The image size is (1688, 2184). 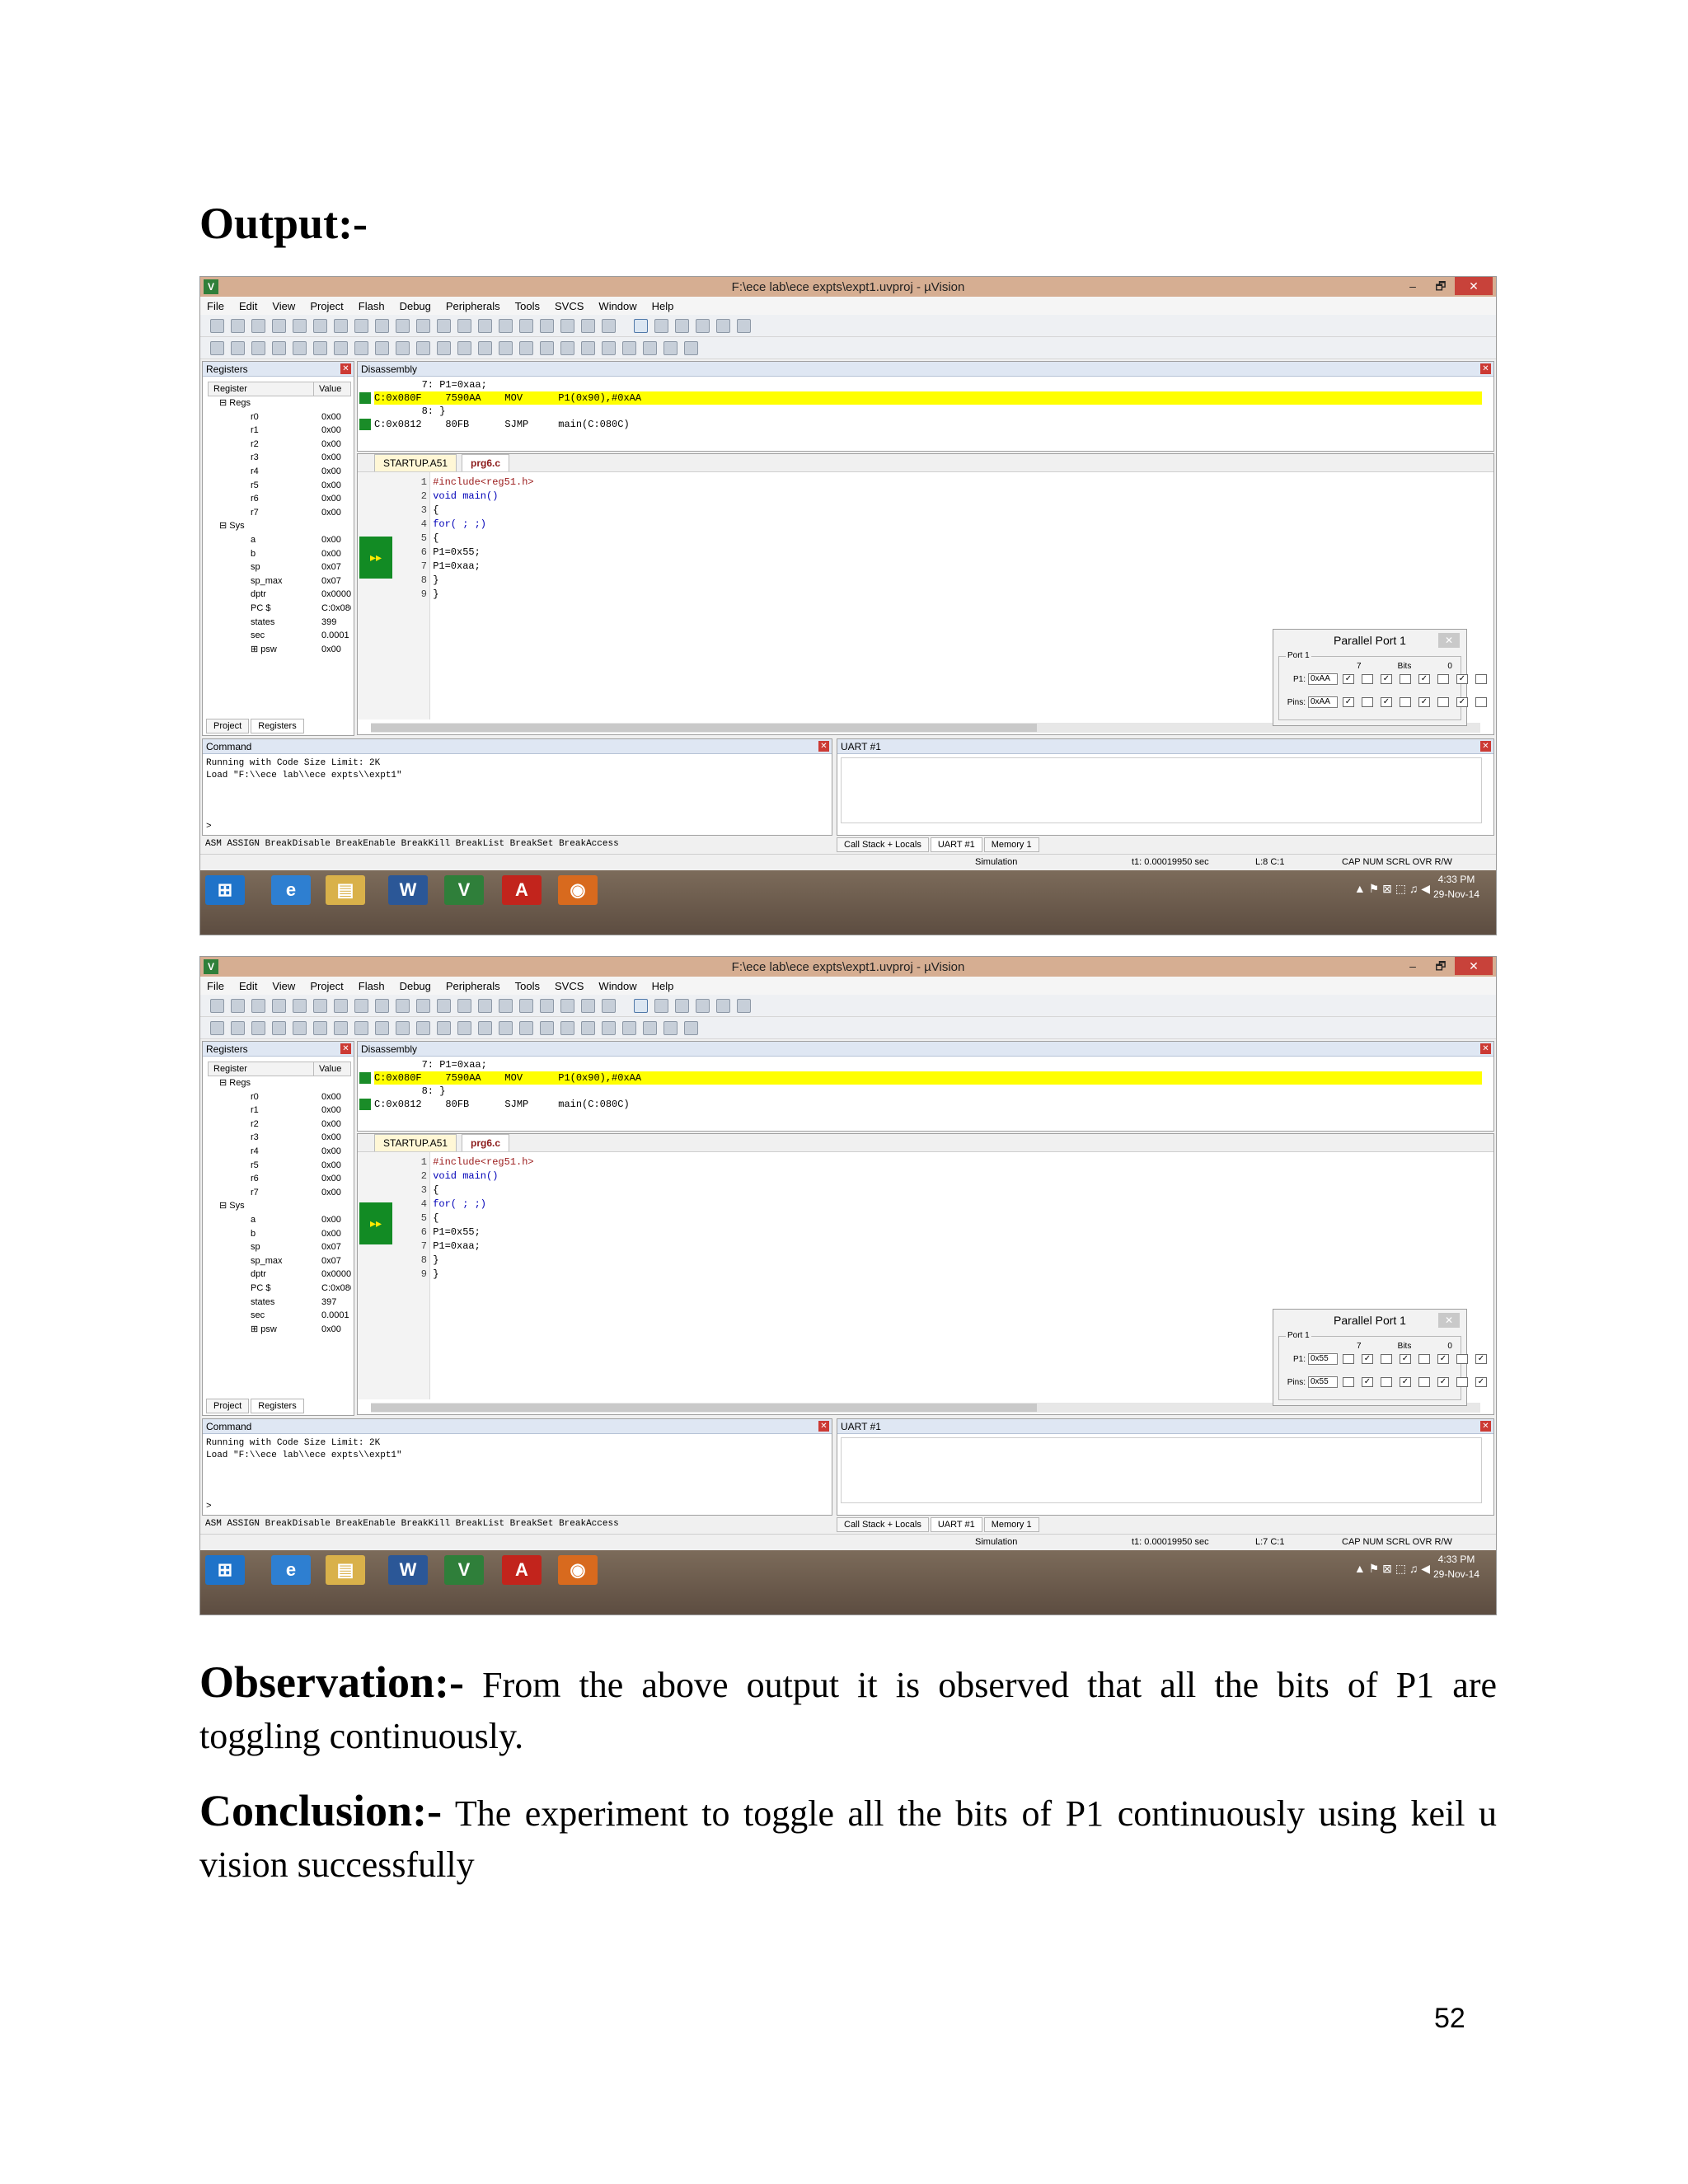 I want to click on register-row: r3 0x00, so click(x=279, y=1138).